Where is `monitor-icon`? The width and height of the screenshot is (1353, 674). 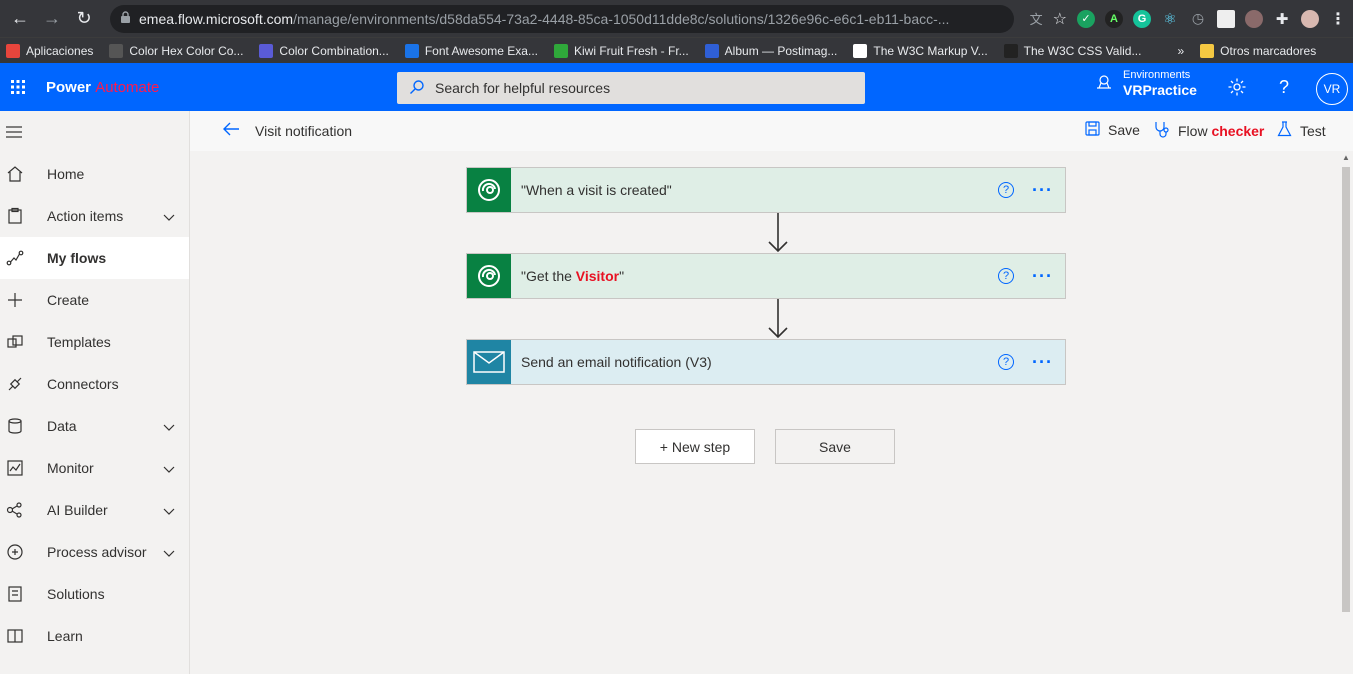 monitor-icon is located at coordinates (15, 468).